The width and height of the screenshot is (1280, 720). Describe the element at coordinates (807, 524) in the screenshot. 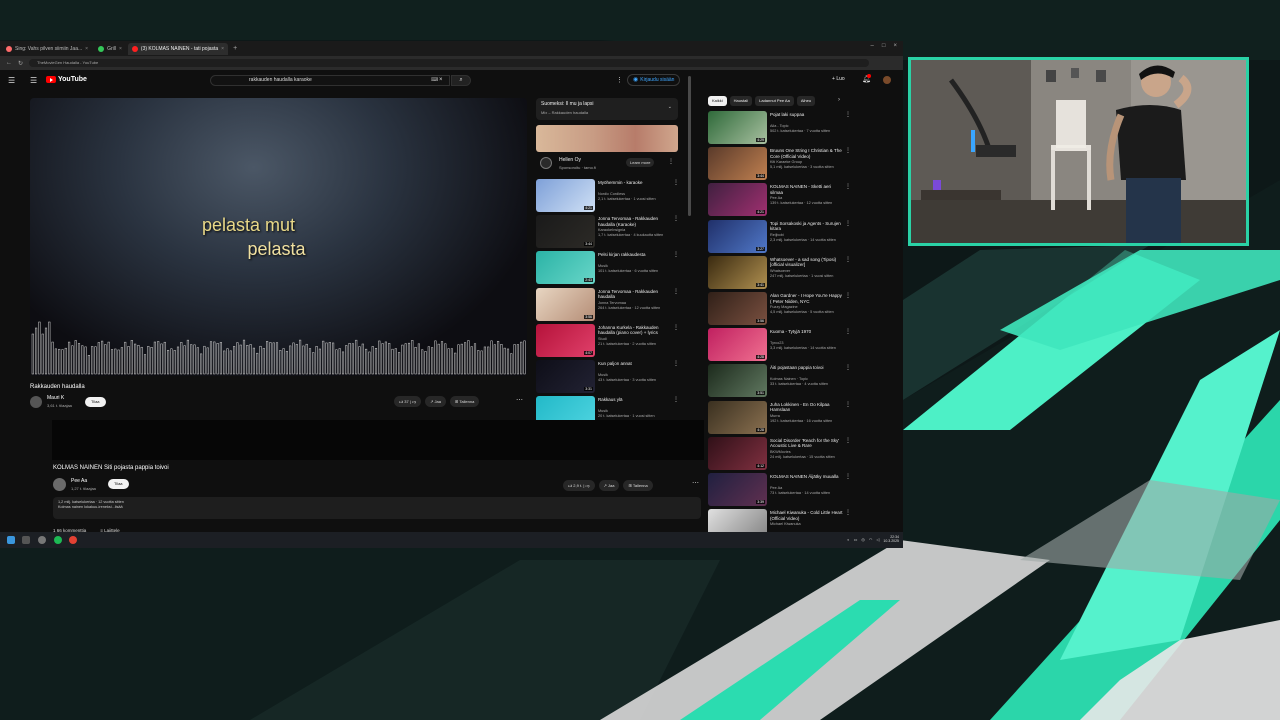

I see `channel-name: Michael Kiwanuka` at that location.